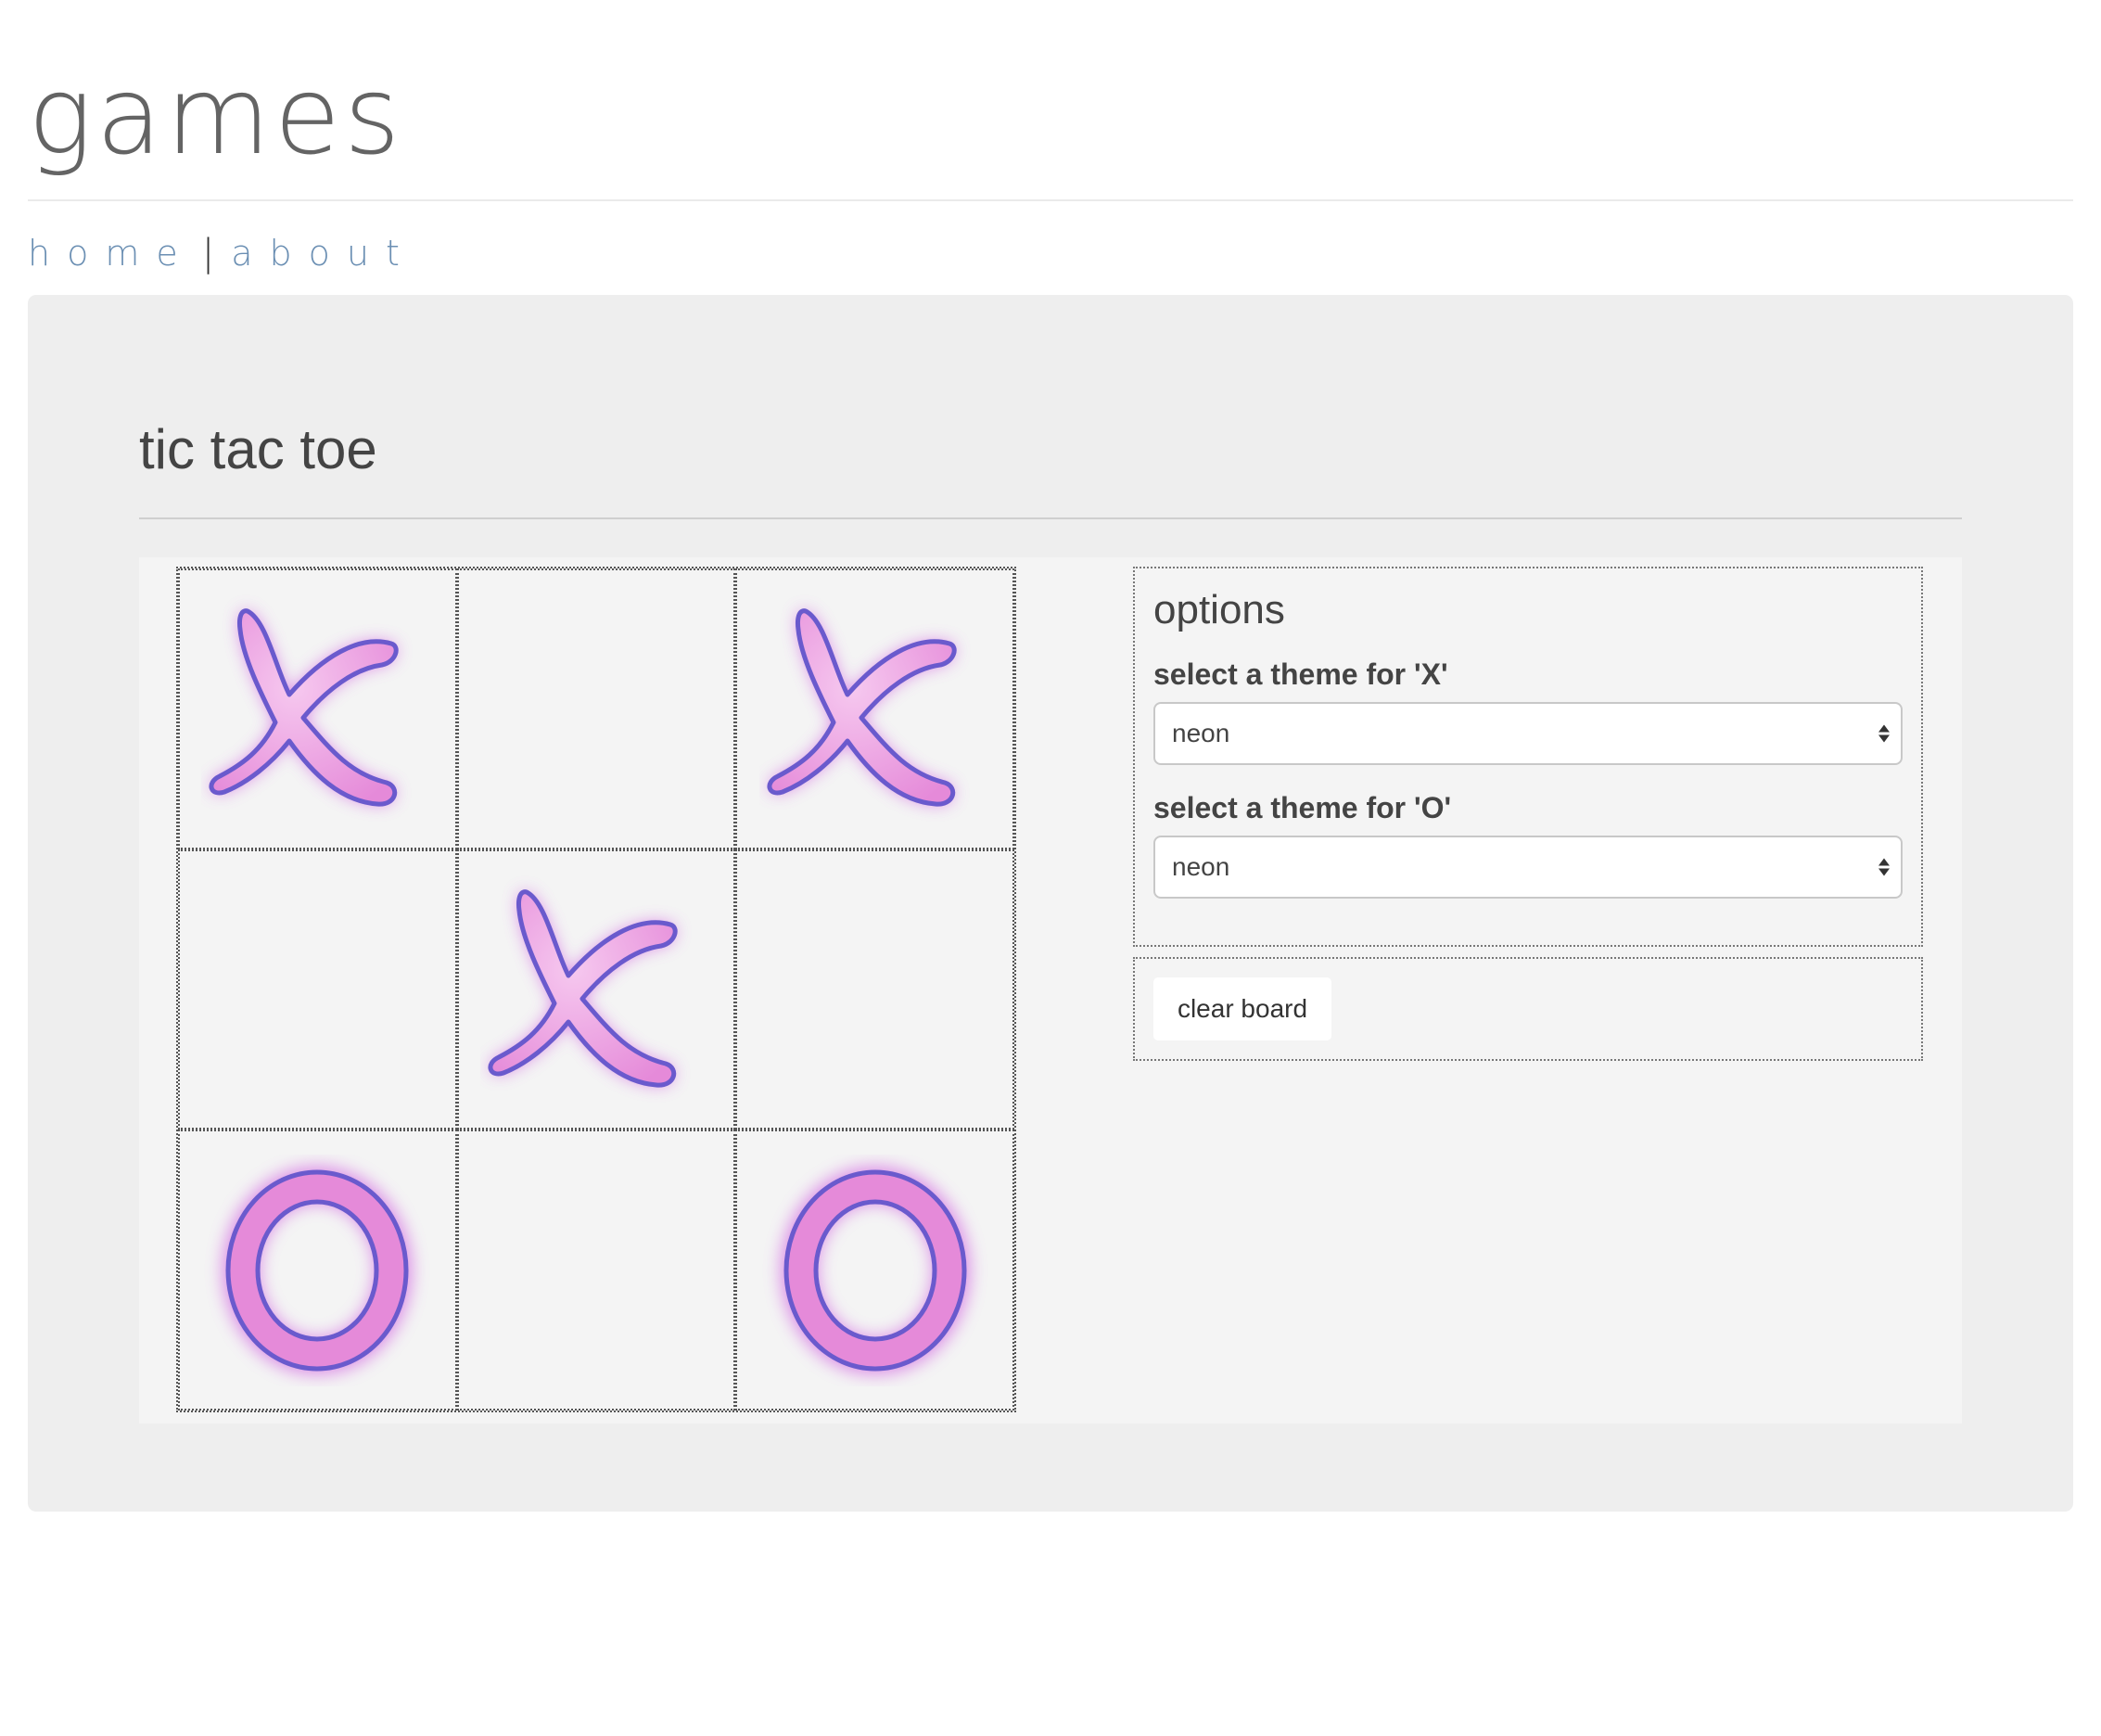  What do you see at coordinates (1201, 733) in the screenshot?
I see `x-theme-selected-value: neon` at bounding box center [1201, 733].